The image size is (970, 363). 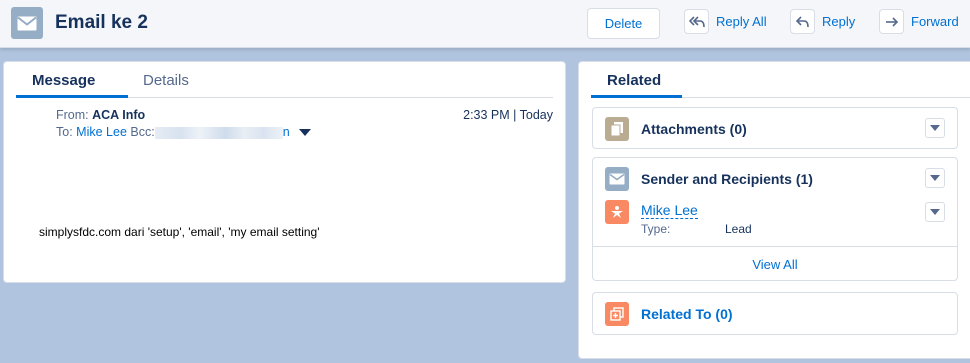 I want to click on redacted-bcc, so click(x=218, y=132).